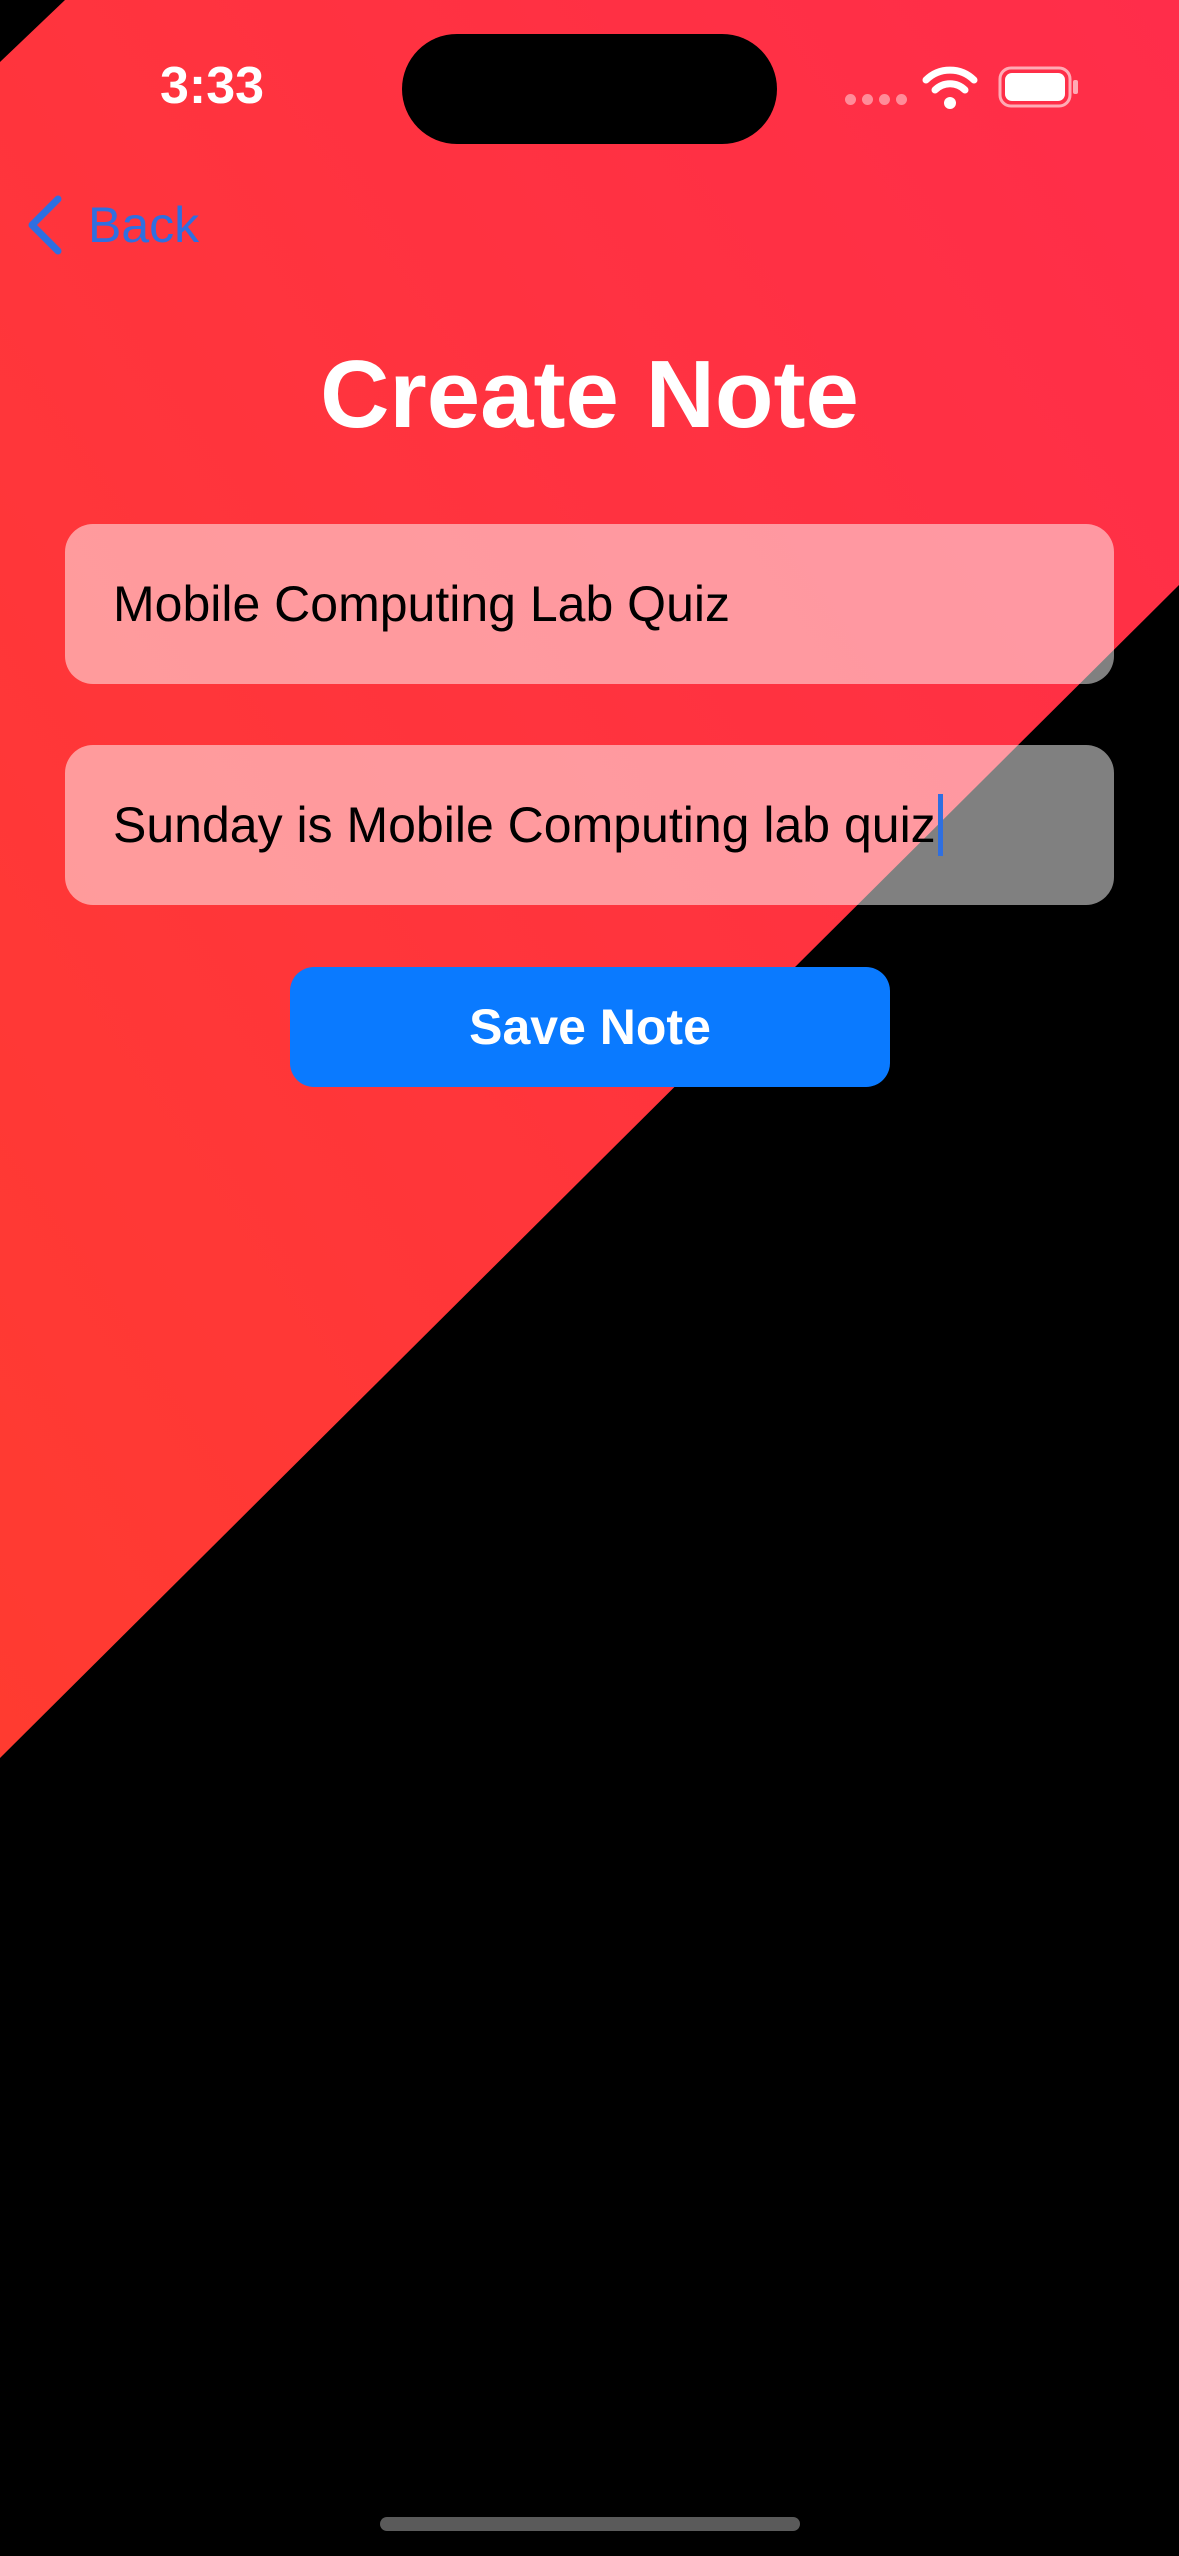  Describe the element at coordinates (212, 86) in the screenshot. I see `status-bar-time: 3:33` at that location.